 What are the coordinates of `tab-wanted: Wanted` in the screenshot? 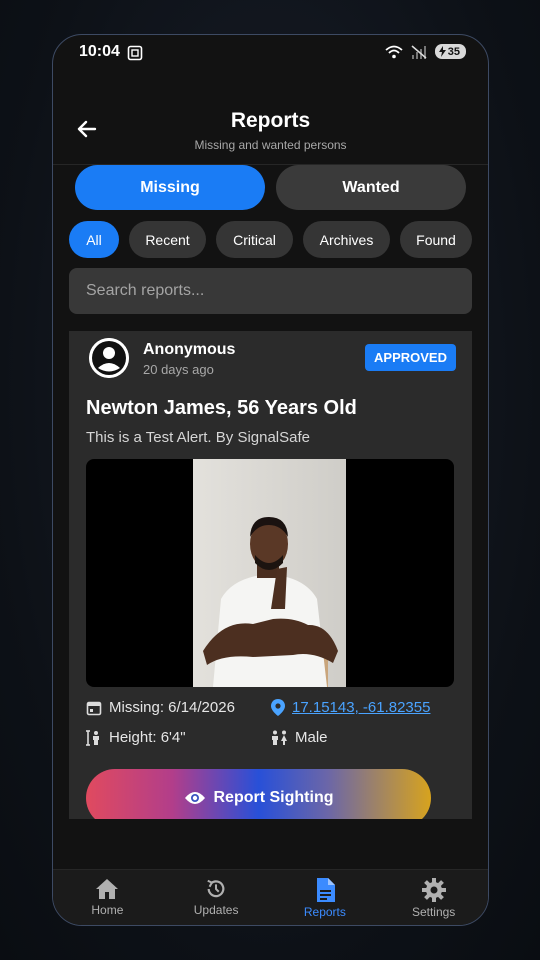 It's located at (371, 187).